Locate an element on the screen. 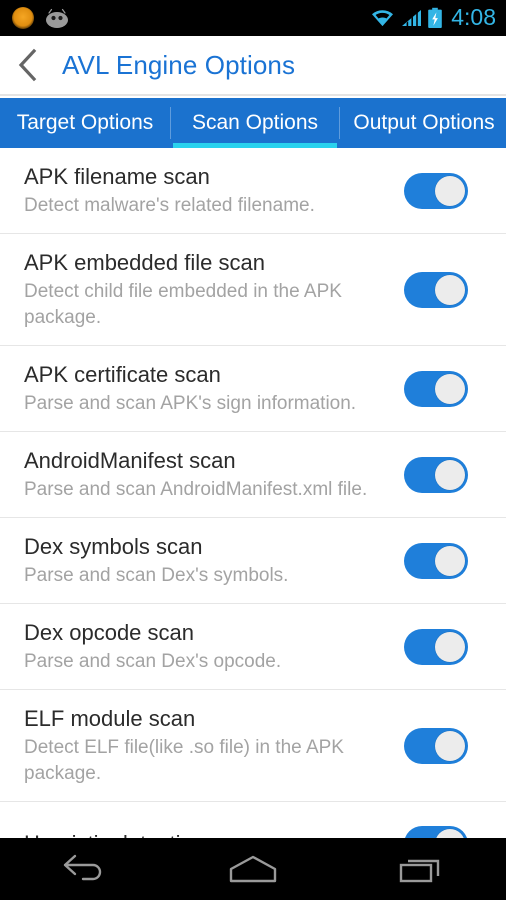 Image resolution: width=506 pixels, height=900 pixels. option-subtitle: Parse and scan Dex's symbols. is located at coordinates (156, 575).